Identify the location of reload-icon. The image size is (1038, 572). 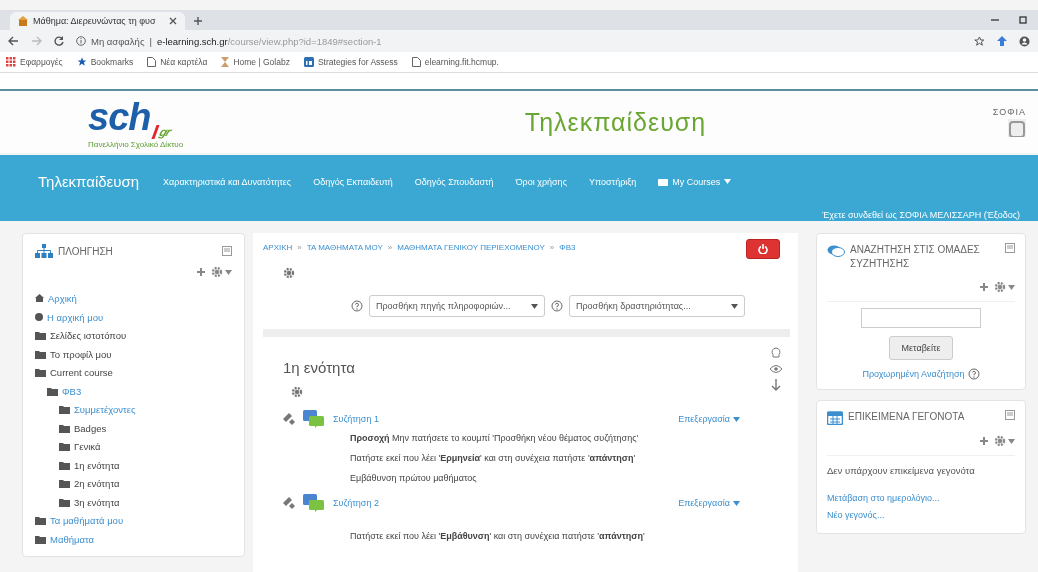
(59, 41).